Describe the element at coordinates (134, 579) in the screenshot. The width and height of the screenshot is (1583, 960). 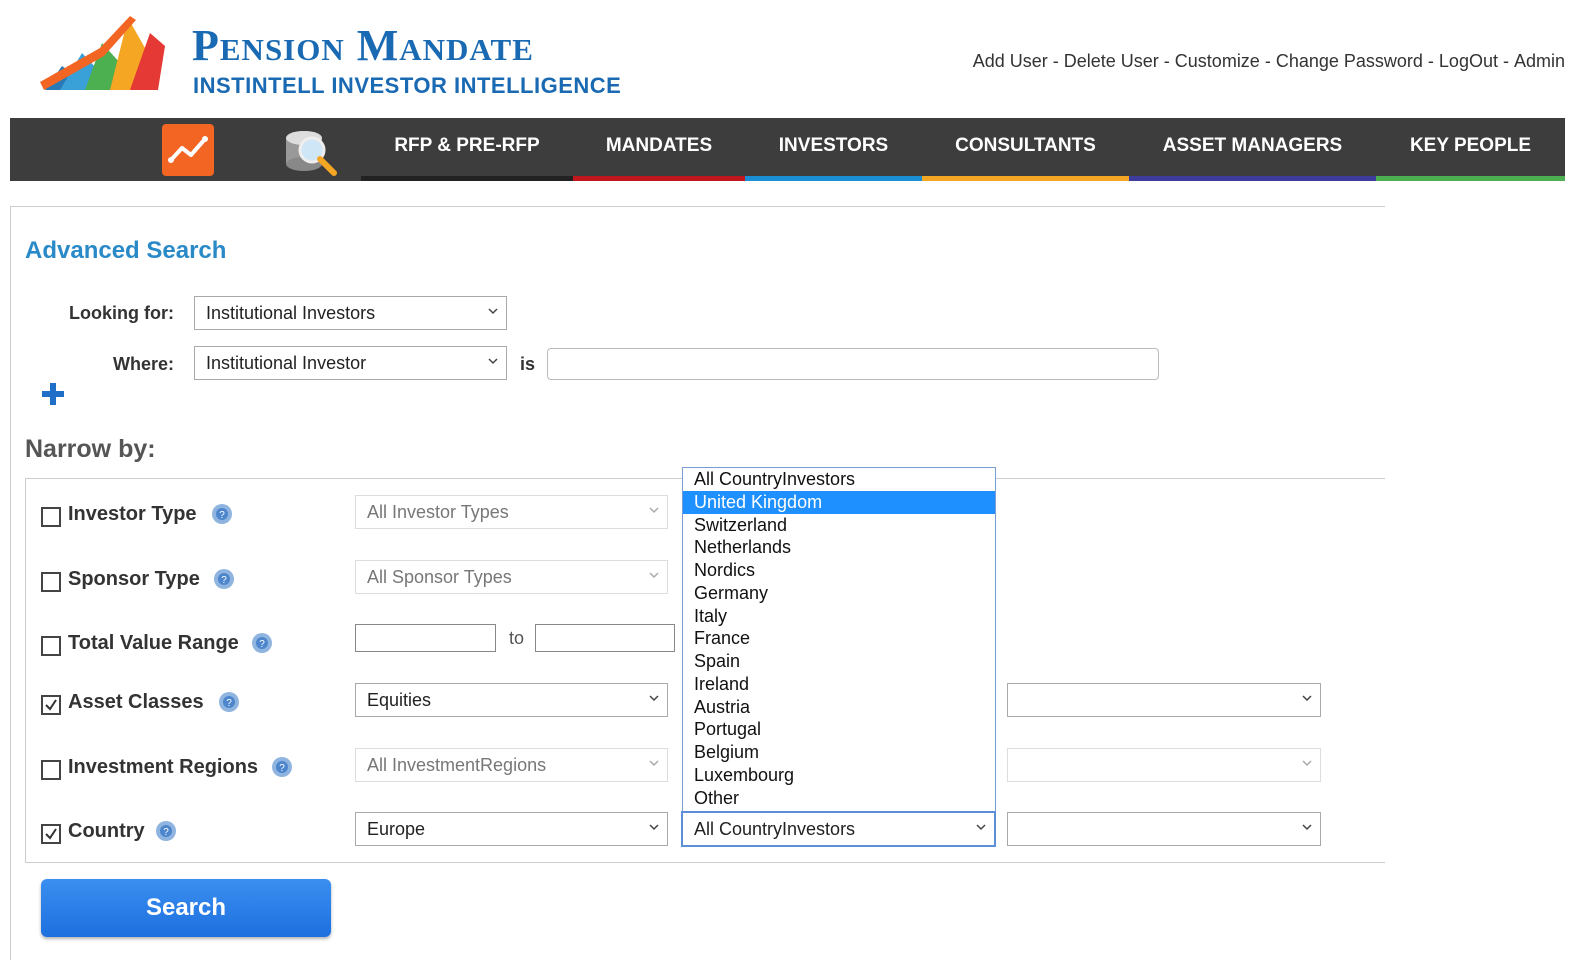
I see `sponsor-type-label: Sponsor Type` at that location.